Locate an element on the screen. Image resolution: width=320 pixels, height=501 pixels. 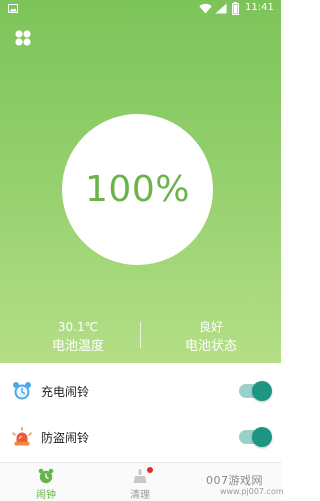
battery-health: 良好 电池状态 is located at coordinates (211, 337).